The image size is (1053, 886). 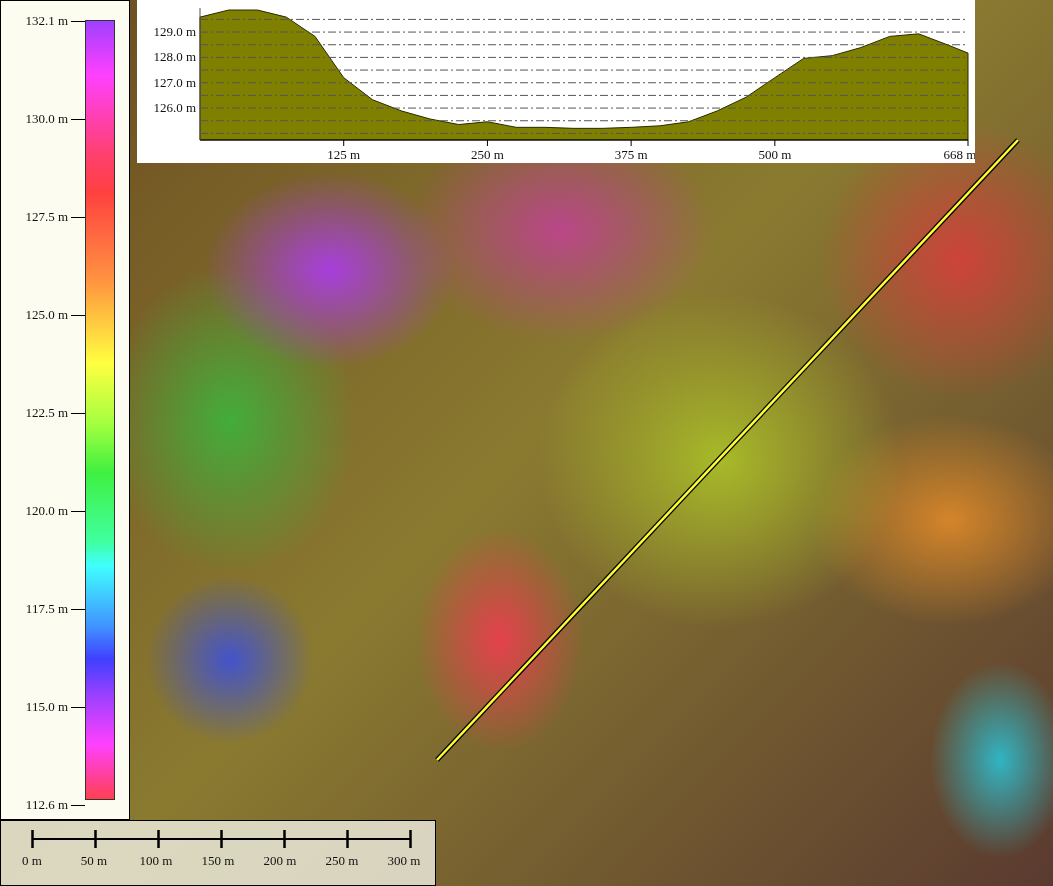 What do you see at coordinates (46, 21) in the screenshot?
I see `legend-label: 132.1 m` at bounding box center [46, 21].